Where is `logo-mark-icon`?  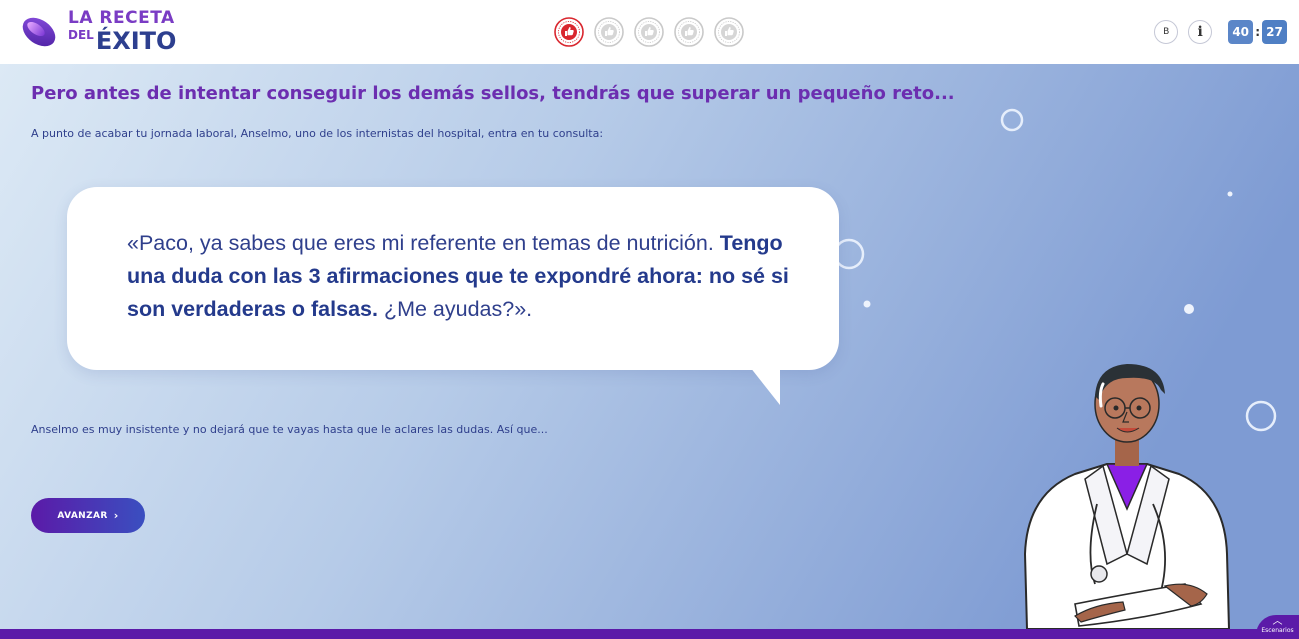
logo-mark-icon is located at coordinates (39, 32).